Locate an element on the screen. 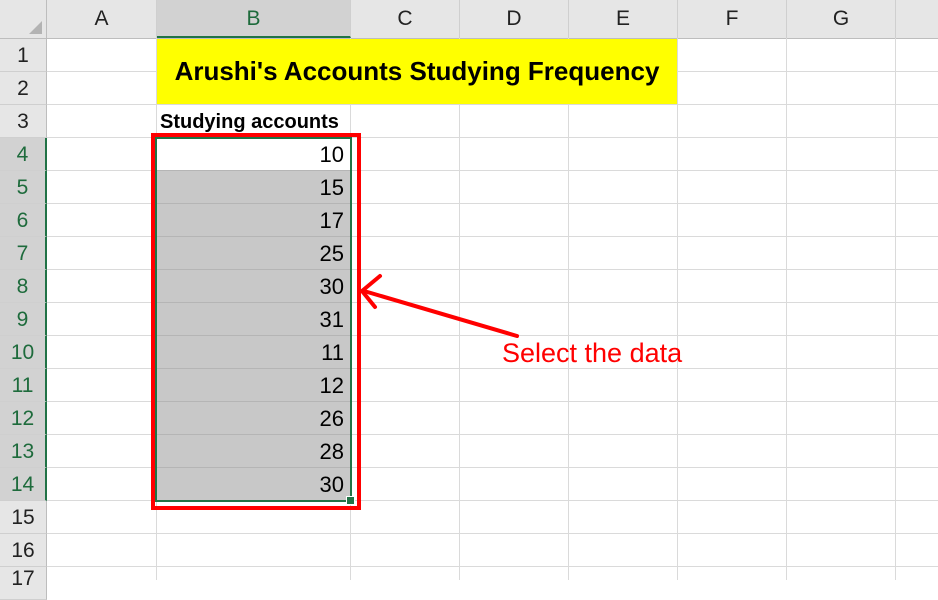 This screenshot has width=938, height=600. annotation-arrow-icon is located at coordinates (439, 306).